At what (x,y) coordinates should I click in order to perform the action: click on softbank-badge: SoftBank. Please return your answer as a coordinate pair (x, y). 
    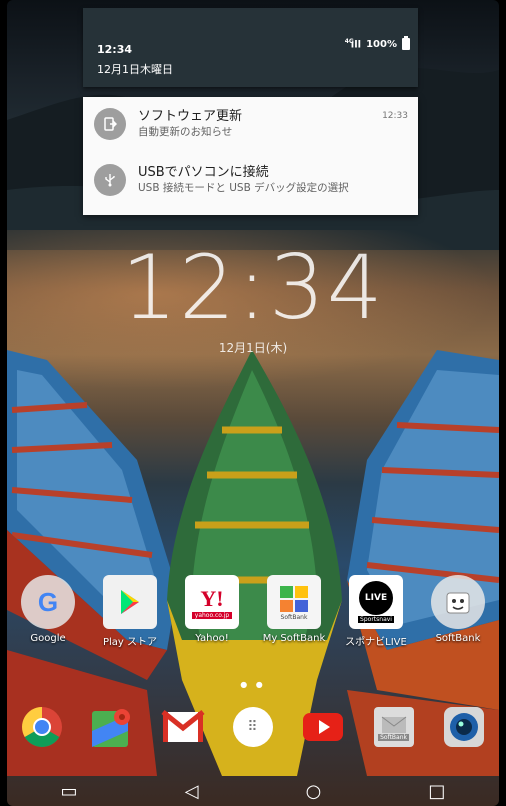
    Looking at the image, I should click on (294, 617).